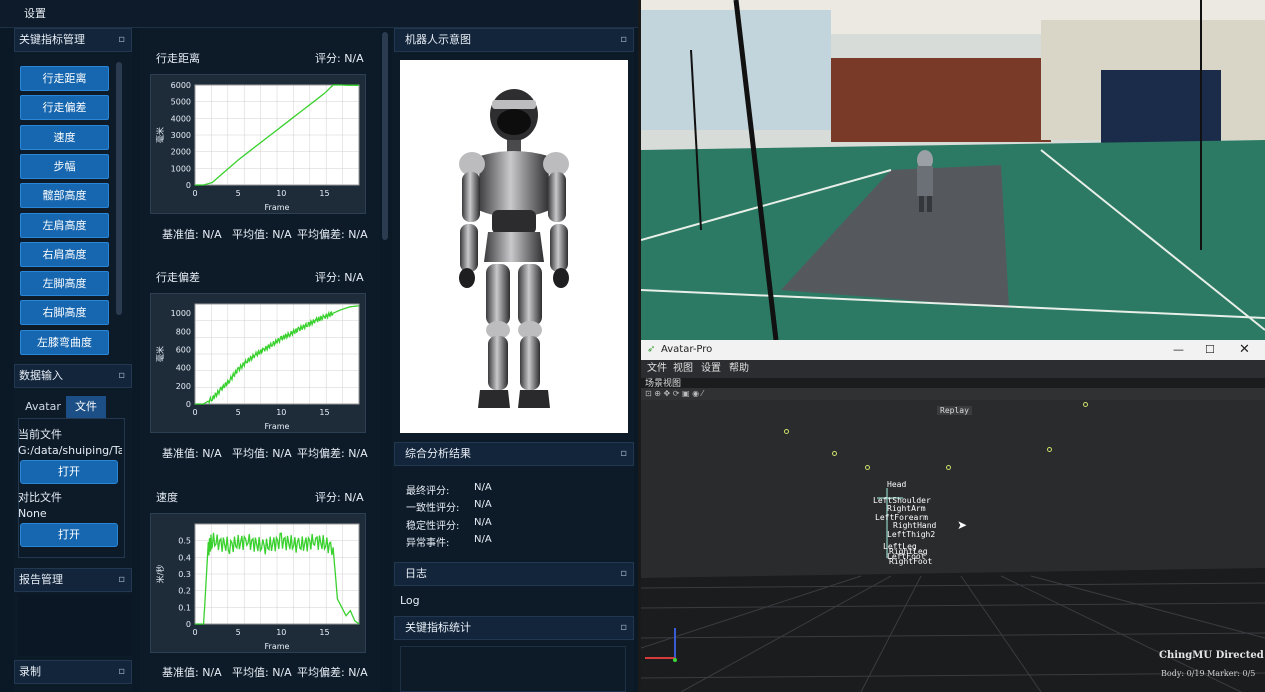  I want to click on metric-button: 左膝弯曲度, so click(64, 342).